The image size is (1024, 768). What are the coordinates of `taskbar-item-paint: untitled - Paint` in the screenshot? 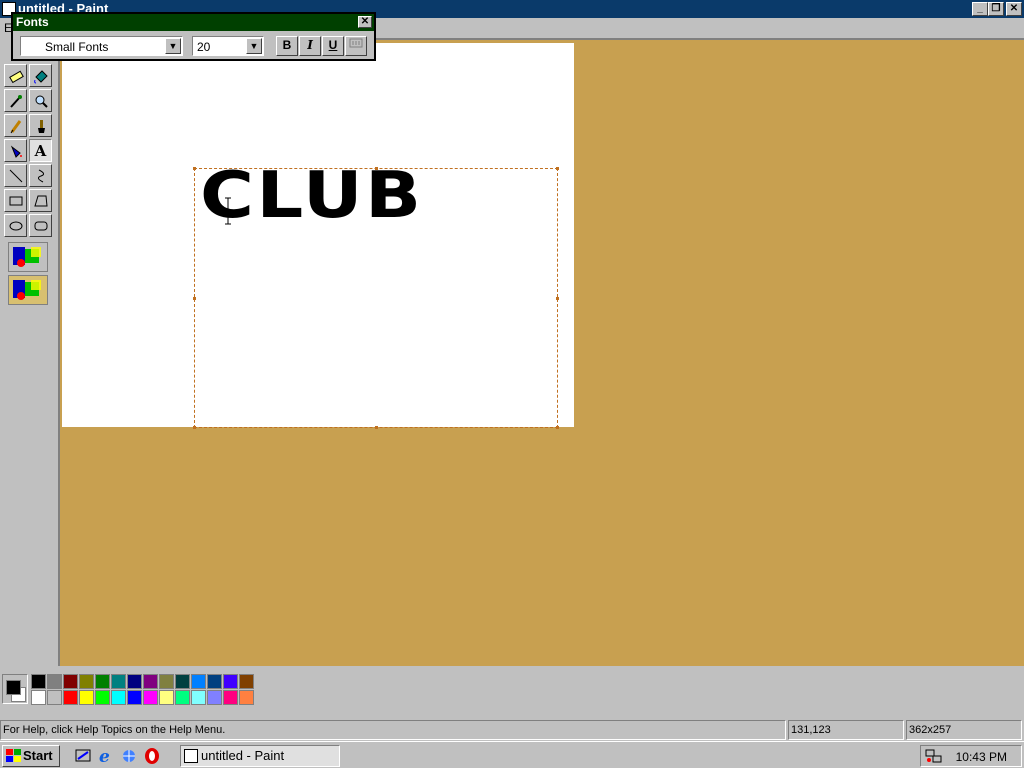 It's located at (260, 756).